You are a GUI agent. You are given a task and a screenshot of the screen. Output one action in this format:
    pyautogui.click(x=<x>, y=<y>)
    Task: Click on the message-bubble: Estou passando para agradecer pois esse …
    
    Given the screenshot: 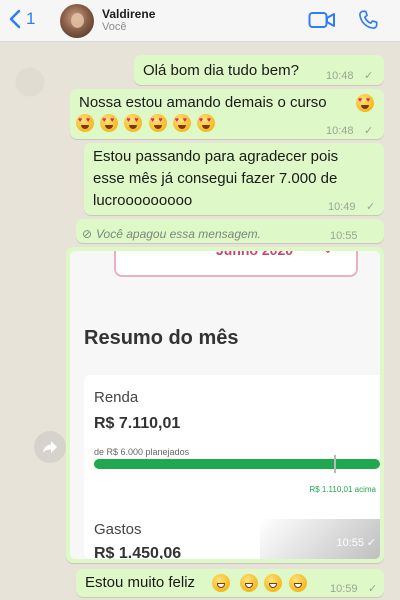 What is the action you would take?
    pyautogui.click(x=234, y=179)
    